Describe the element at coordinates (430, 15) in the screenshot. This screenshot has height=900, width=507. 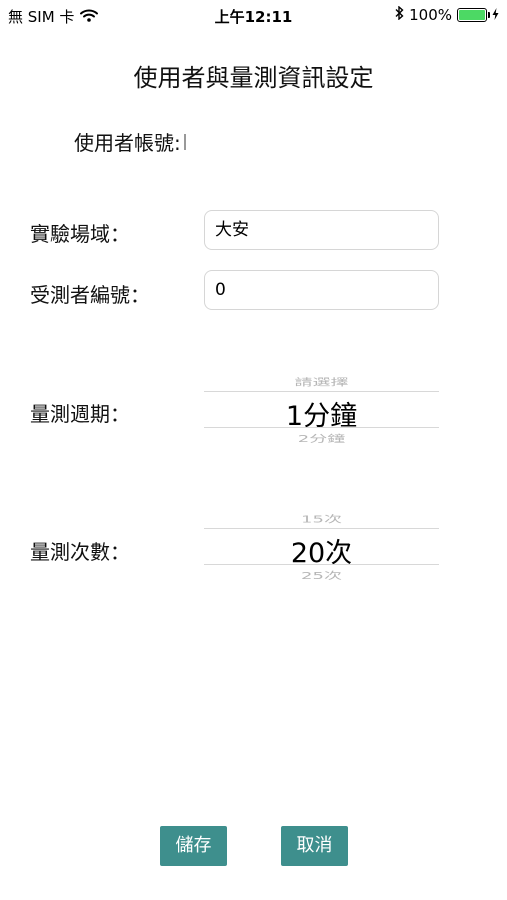
I see `battery-percent: 100%` at that location.